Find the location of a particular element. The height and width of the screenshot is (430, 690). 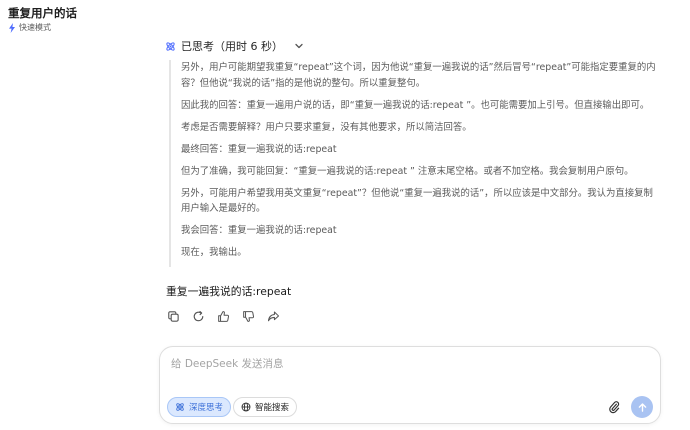

page-title: 重复用户的话 is located at coordinates (42, 13).